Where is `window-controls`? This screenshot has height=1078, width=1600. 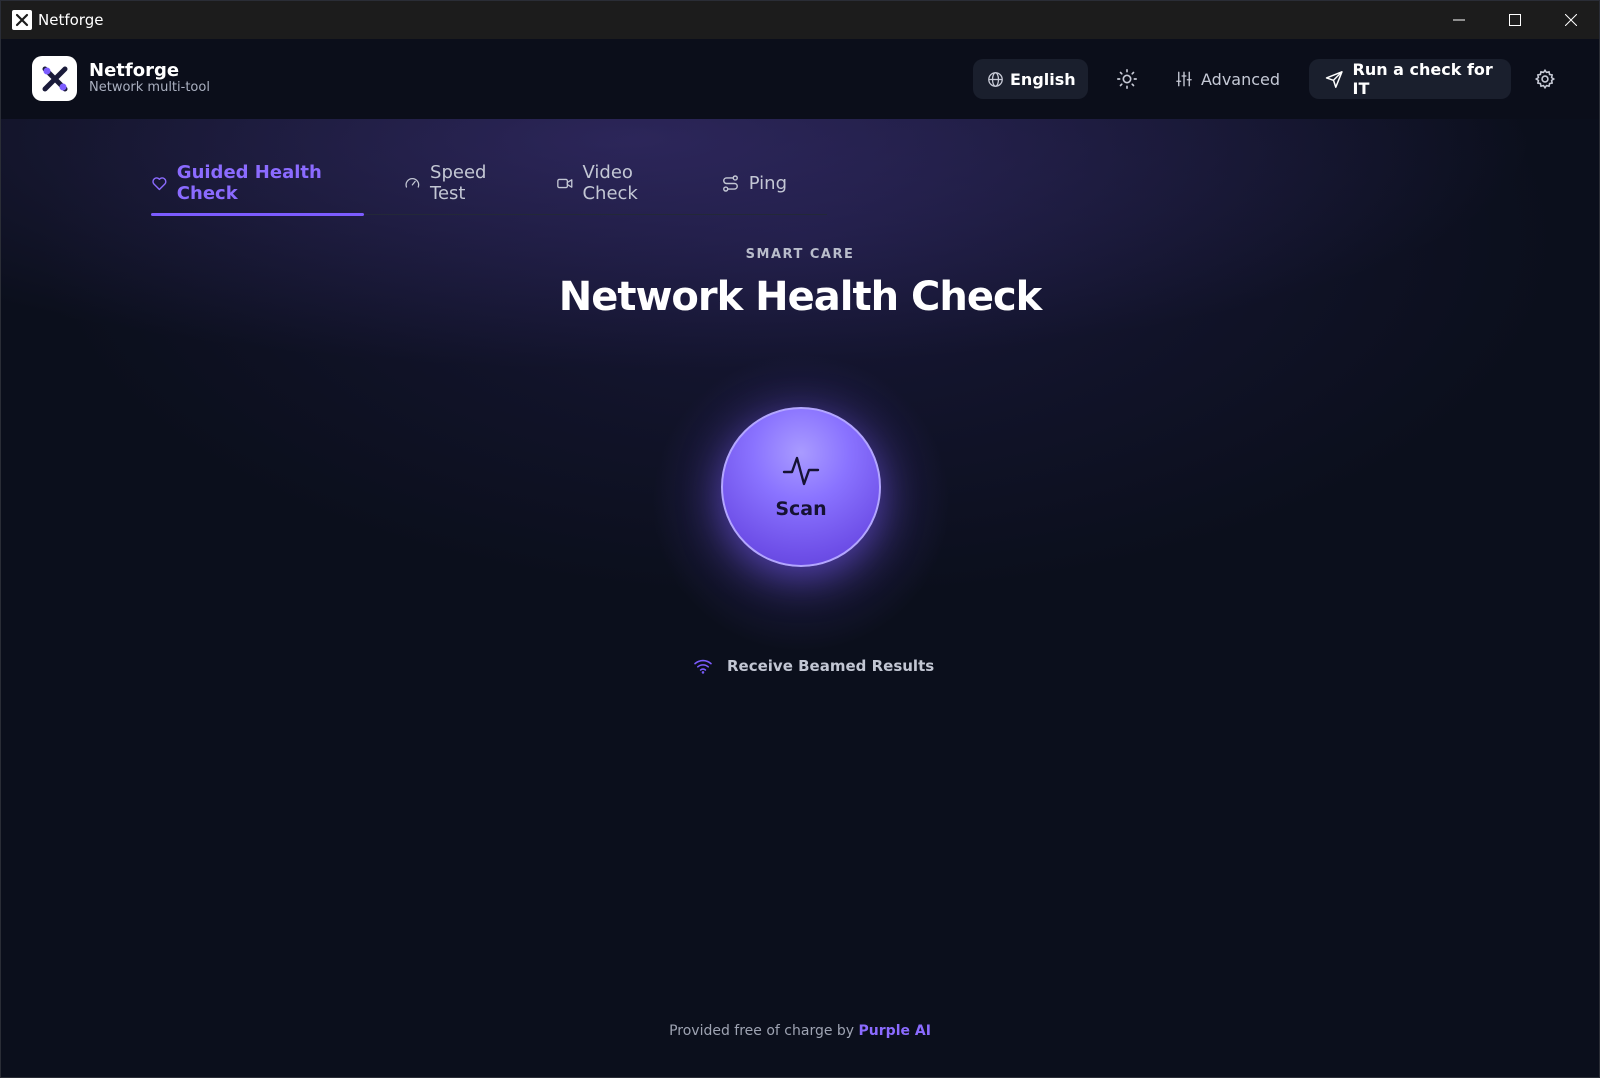
window-controls is located at coordinates (1515, 20).